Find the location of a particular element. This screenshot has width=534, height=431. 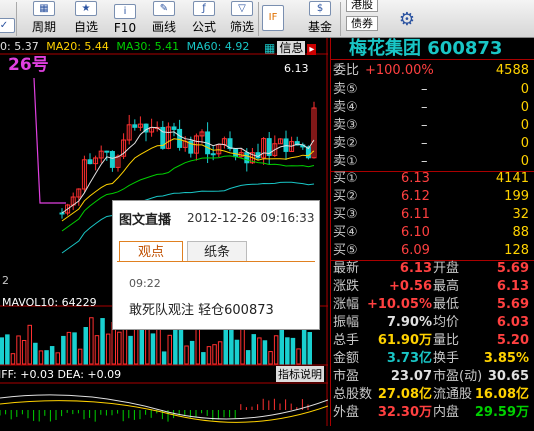

stat-value: 3.85% is located at coordinates (506, 358).